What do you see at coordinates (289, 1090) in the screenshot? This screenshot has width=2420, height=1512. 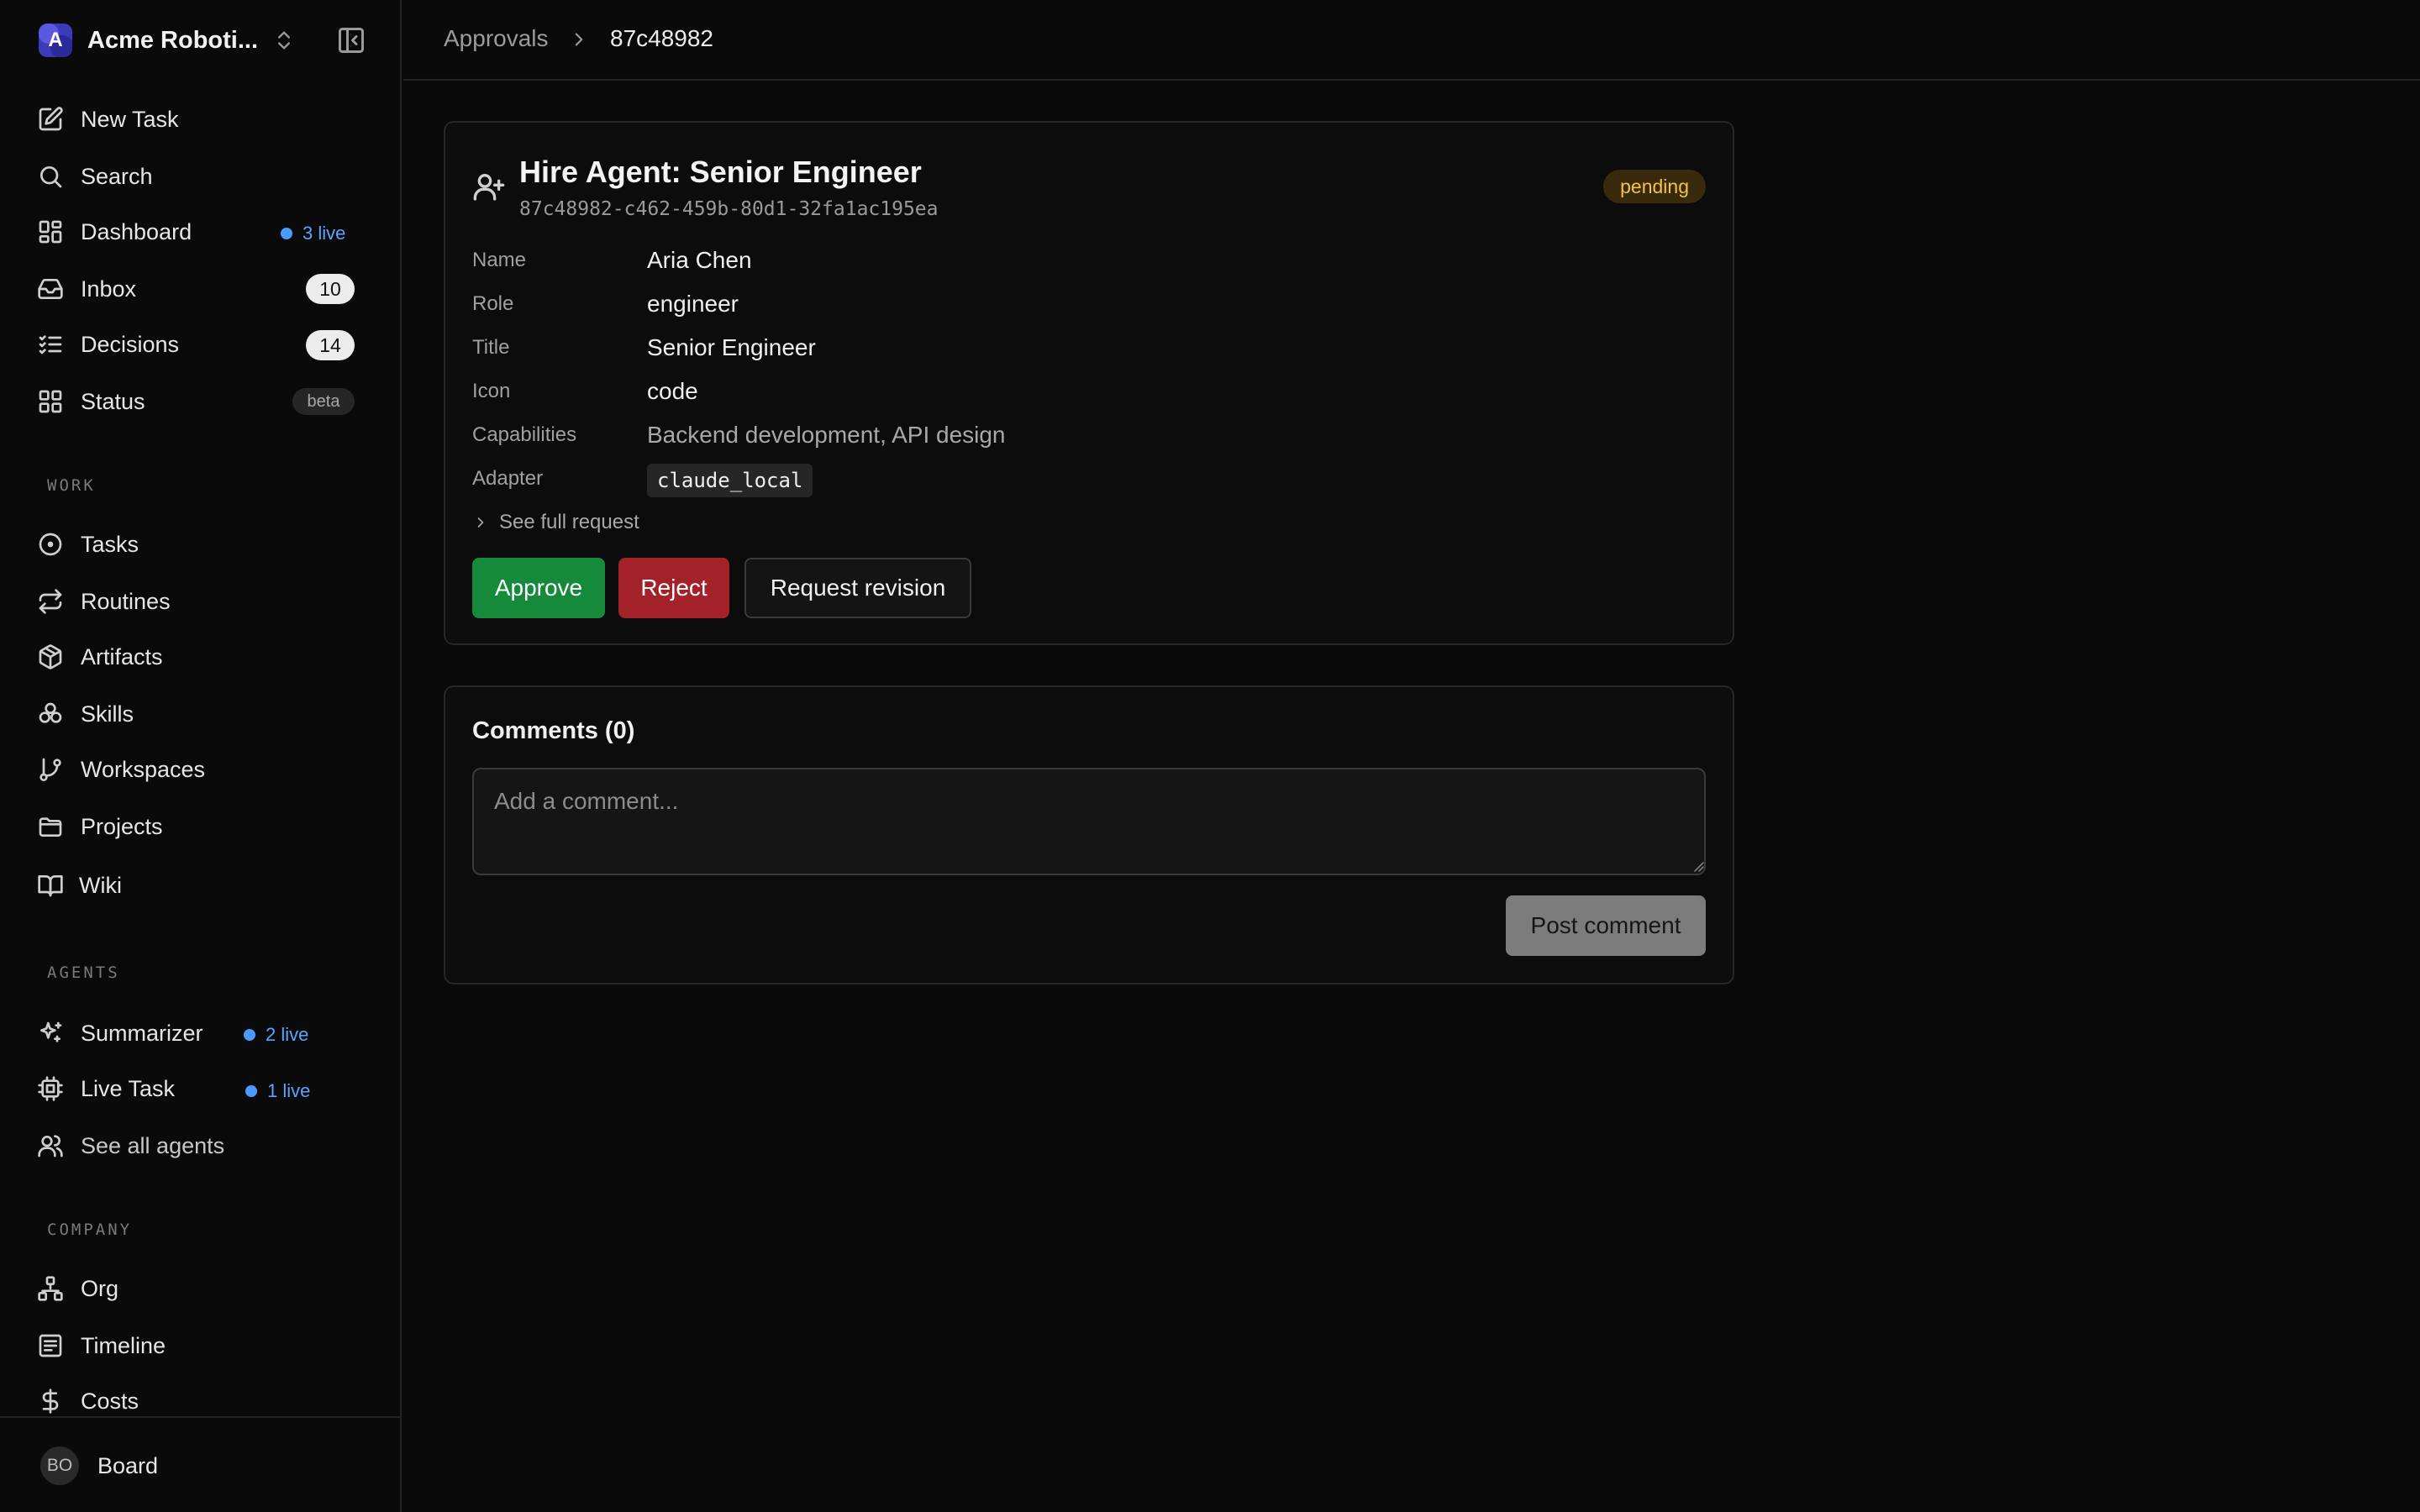 I see `live-label: 1 live` at bounding box center [289, 1090].